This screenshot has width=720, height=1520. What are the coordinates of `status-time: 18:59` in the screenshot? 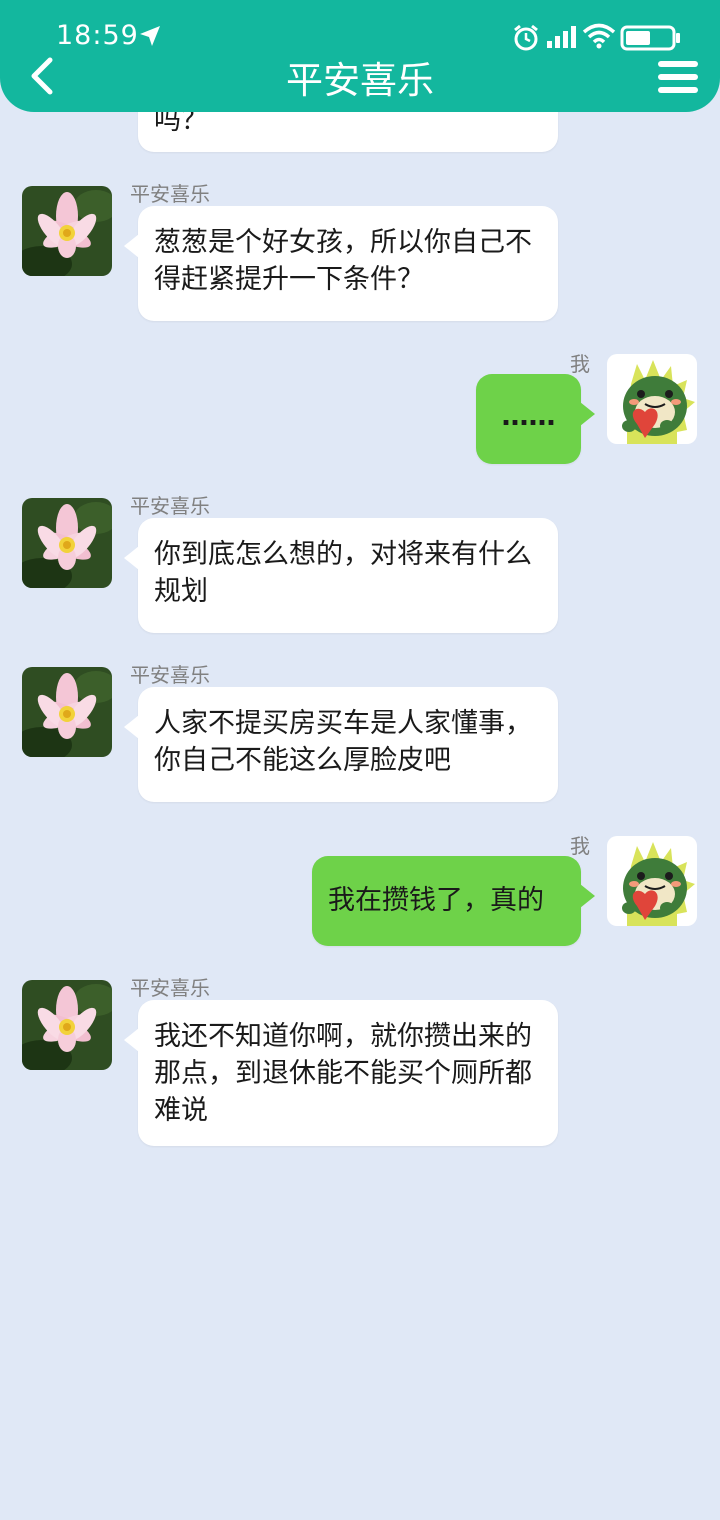 It's located at (97, 35).